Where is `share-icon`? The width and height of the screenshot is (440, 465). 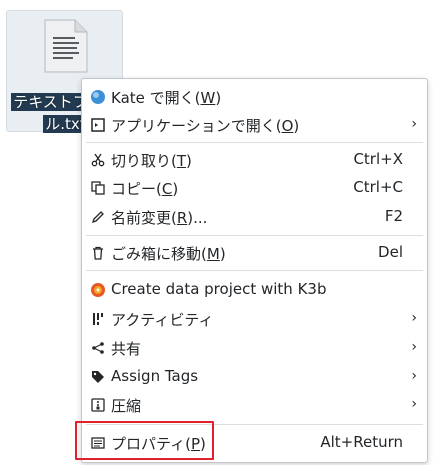
share-icon is located at coordinates (98, 348).